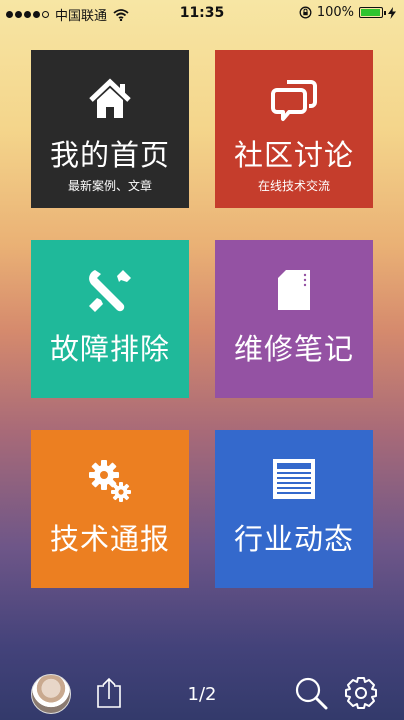 This screenshot has height=720, width=404. What do you see at coordinates (293, 186) in the screenshot?
I see `tile-subtitle: 在线技术交流` at bounding box center [293, 186].